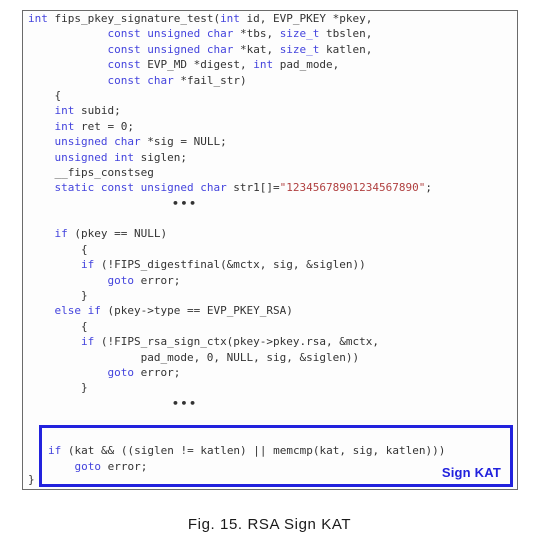 Image resolution: width=539 pixels, height=553 pixels. I want to click on code-token: fips_pkey_signature_test(, so click(134, 18).